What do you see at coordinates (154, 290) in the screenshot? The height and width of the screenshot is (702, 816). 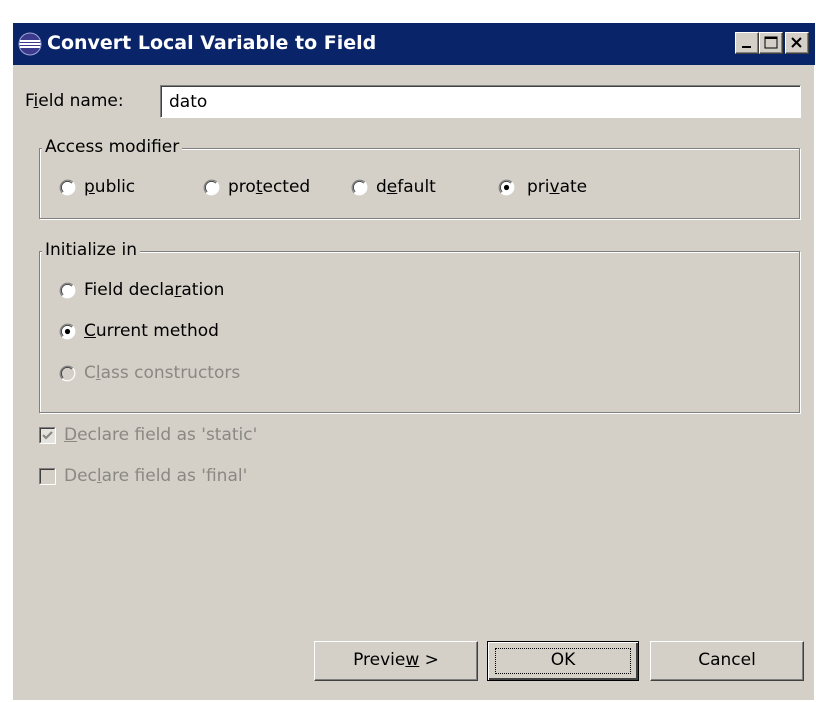 I see `radio-field-declaration-label: Field declaration` at bounding box center [154, 290].